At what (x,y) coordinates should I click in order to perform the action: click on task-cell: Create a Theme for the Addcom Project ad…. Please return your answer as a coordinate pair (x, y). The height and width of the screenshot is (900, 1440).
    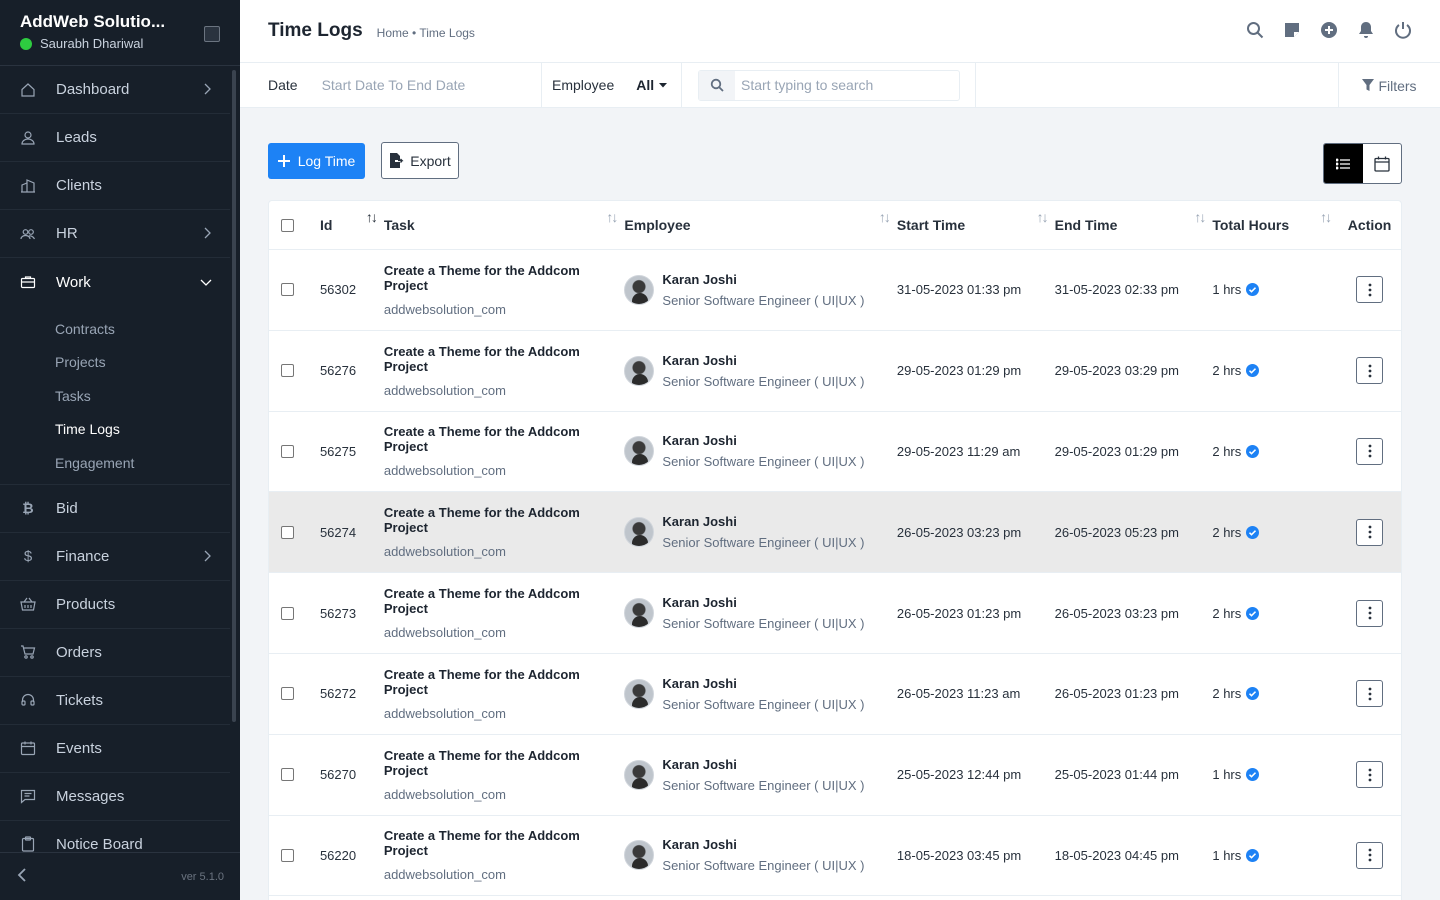
    Looking at the image, I should click on (504, 775).